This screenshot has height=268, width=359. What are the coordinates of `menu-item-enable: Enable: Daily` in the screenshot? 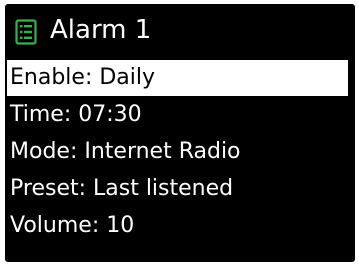 It's located at (177, 78).